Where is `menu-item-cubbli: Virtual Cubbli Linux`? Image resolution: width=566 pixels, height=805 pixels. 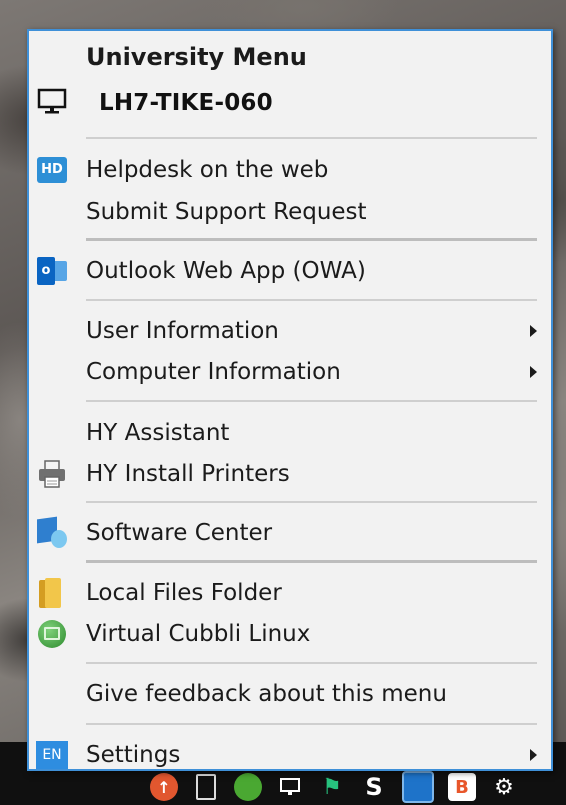
menu-item-cubbli: Virtual Cubbli Linux is located at coordinates (290, 633).